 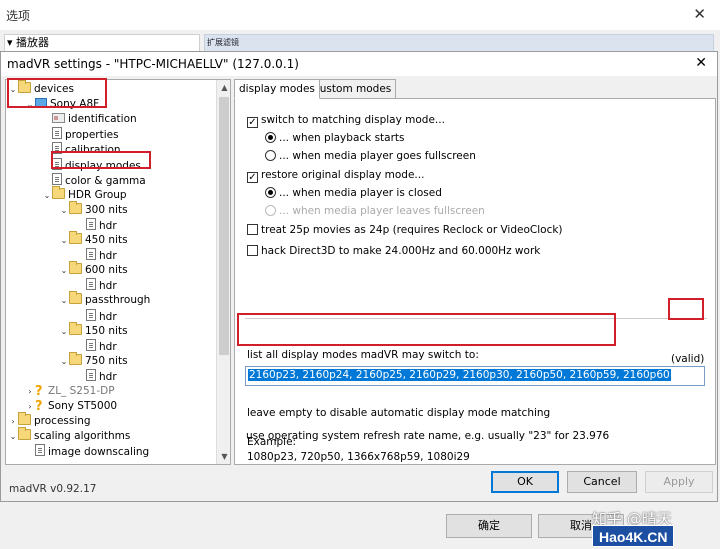 I want to click on on-player-closed-option: ... when media player is closed, so click(x=353, y=193).